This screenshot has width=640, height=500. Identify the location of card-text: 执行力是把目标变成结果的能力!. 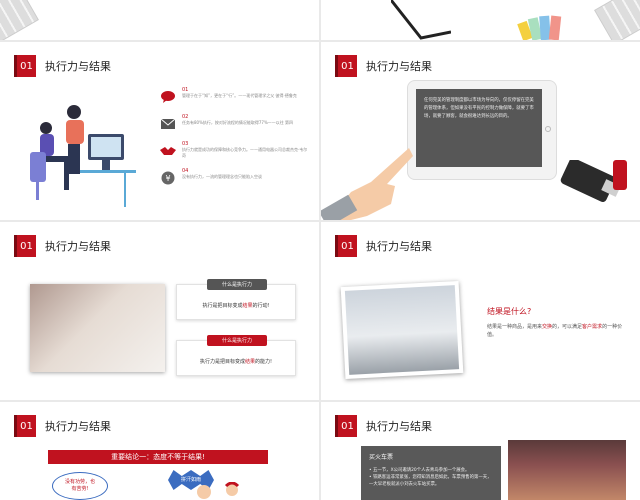
(236, 362).